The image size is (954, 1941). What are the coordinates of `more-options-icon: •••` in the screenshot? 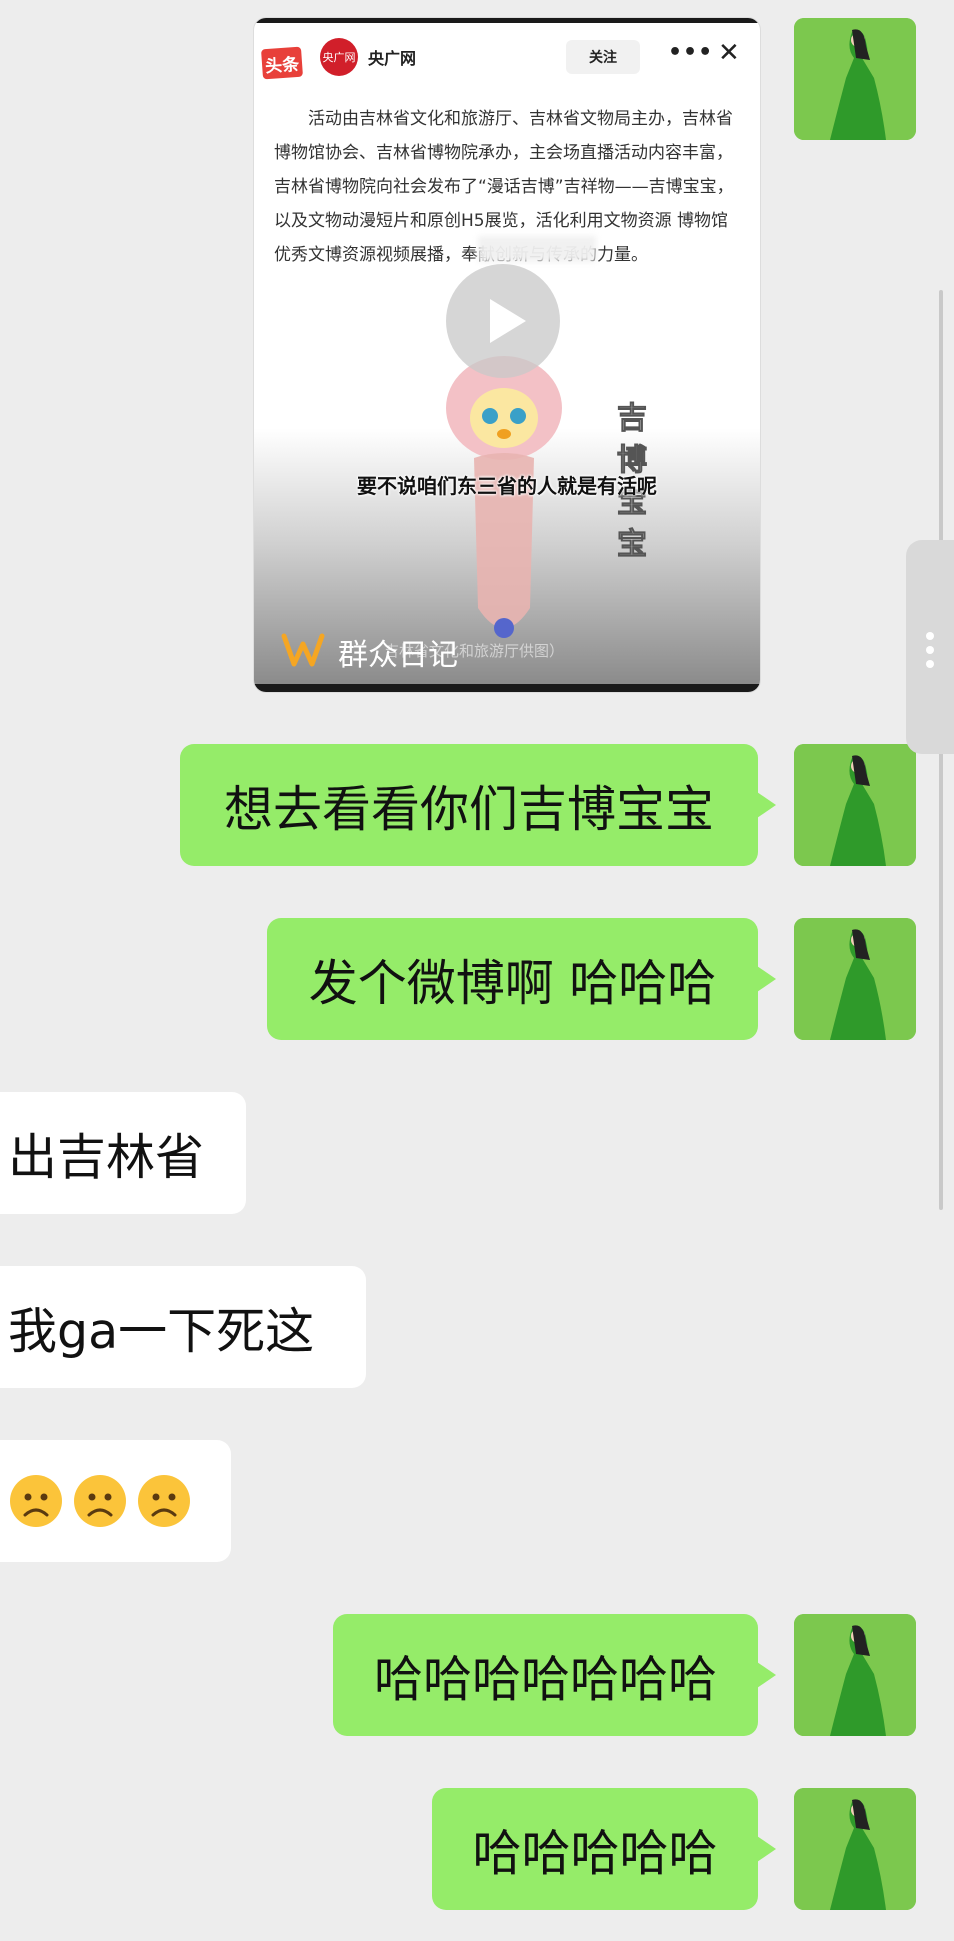 It's located at (690, 52).